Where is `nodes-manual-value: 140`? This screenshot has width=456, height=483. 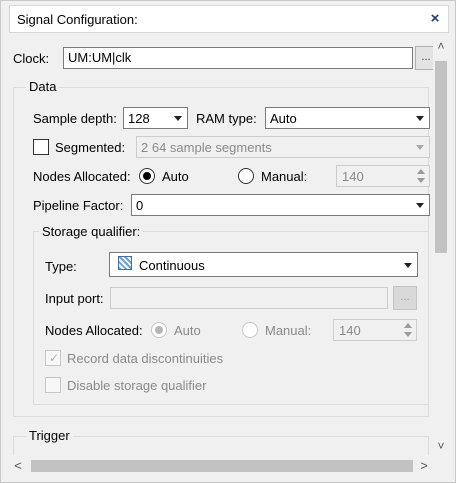
nodes-manual-value: 140 is located at coordinates (353, 176).